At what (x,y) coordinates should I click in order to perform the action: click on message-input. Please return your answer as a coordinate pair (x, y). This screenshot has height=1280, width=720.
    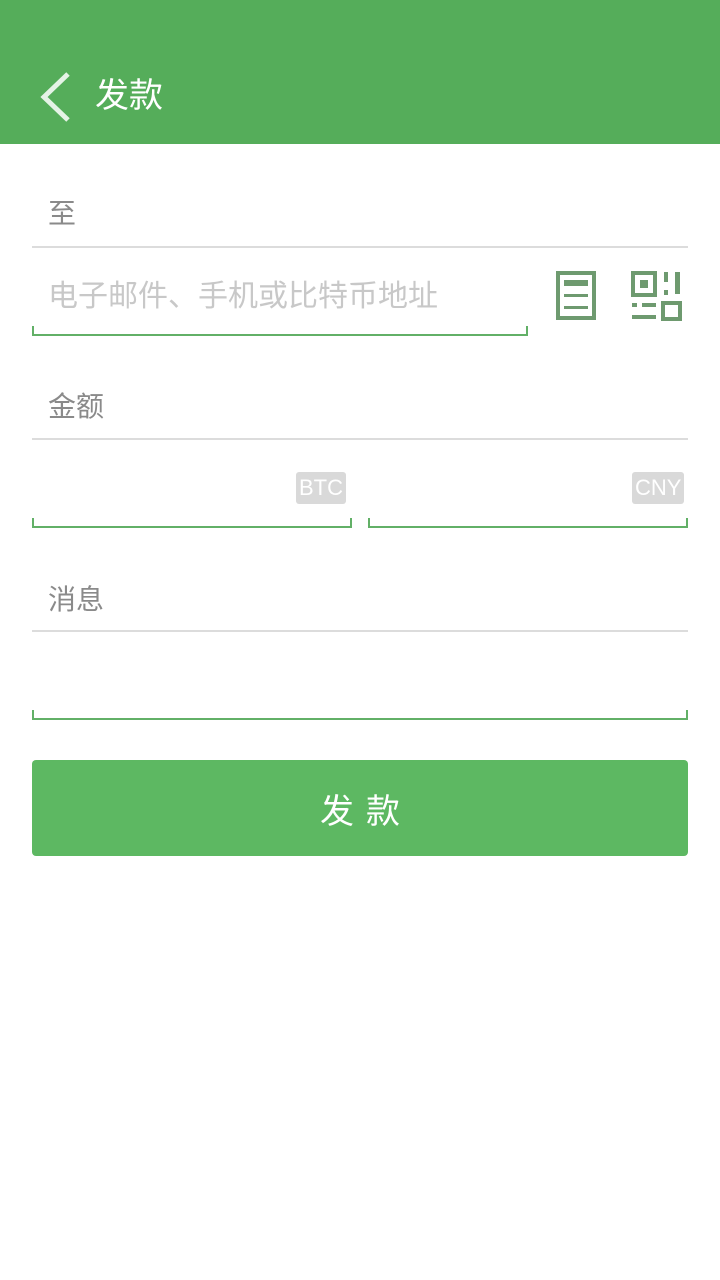
    Looking at the image, I should click on (360, 680).